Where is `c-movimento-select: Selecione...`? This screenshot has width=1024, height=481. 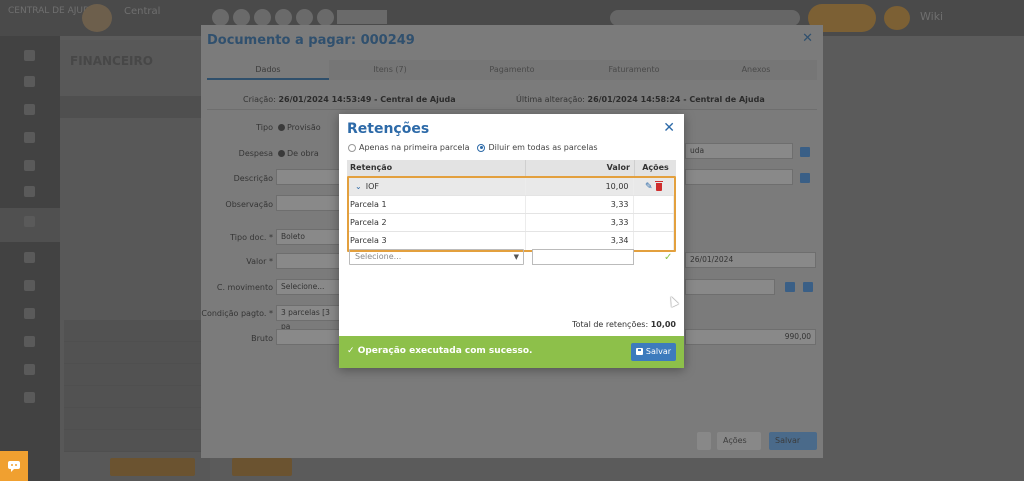
c-movimento-select: Selecione... is located at coordinates (308, 287).